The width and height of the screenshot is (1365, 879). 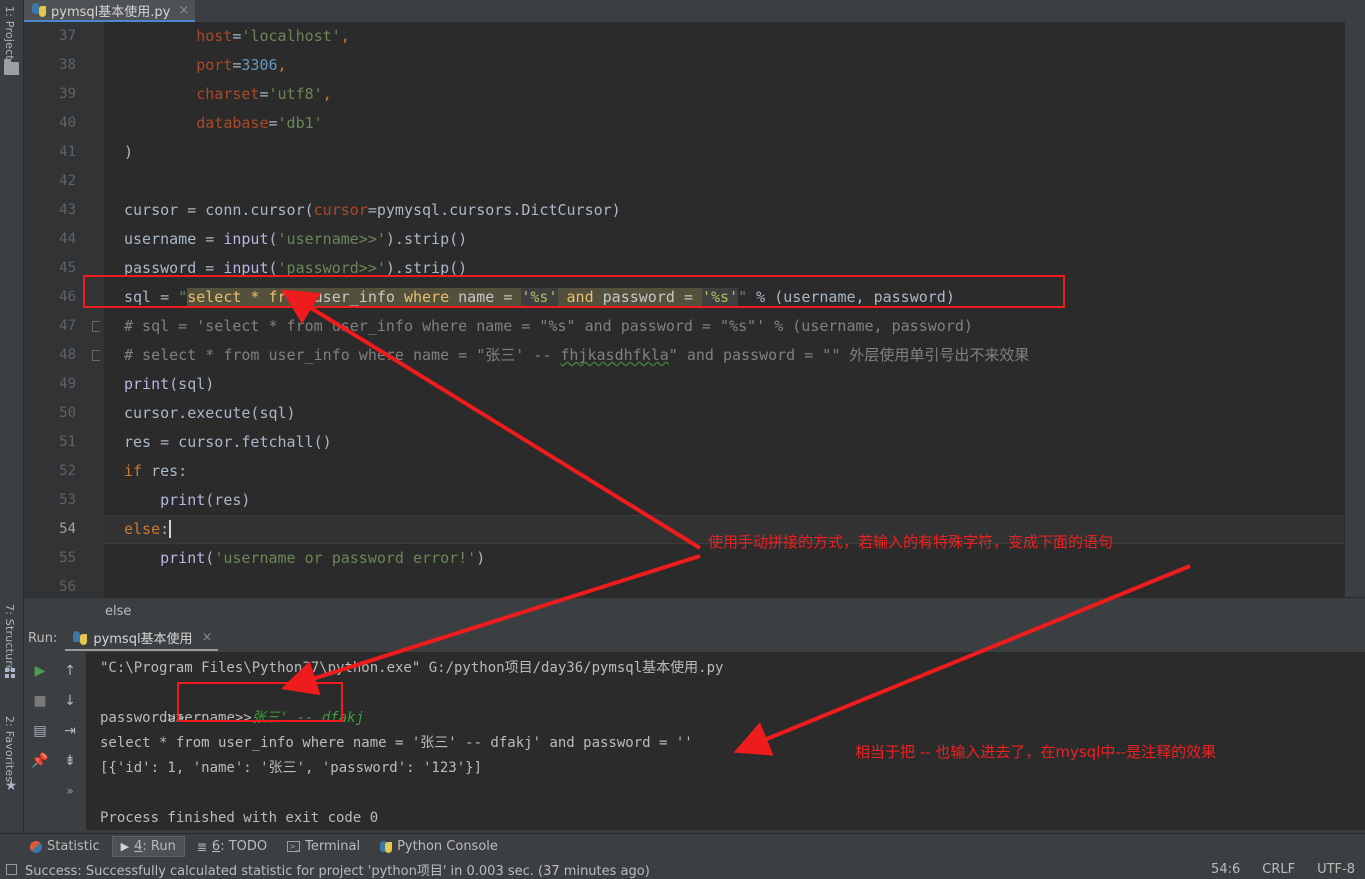 I want to click on editor-tab-label: pymsql基本使用.py, so click(x=111, y=12).